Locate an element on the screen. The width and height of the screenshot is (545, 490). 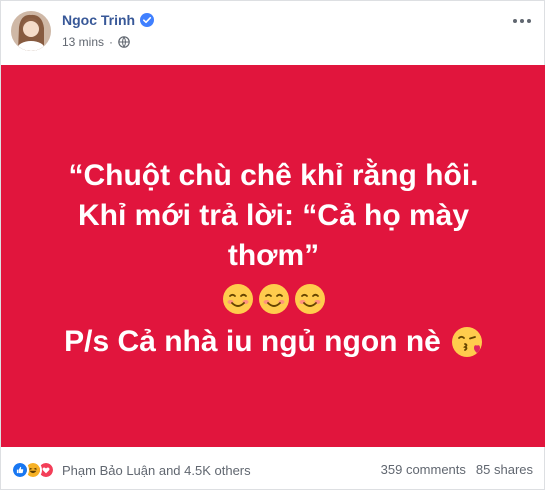
comments-count: 359 comments is located at coordinates (423, 469).